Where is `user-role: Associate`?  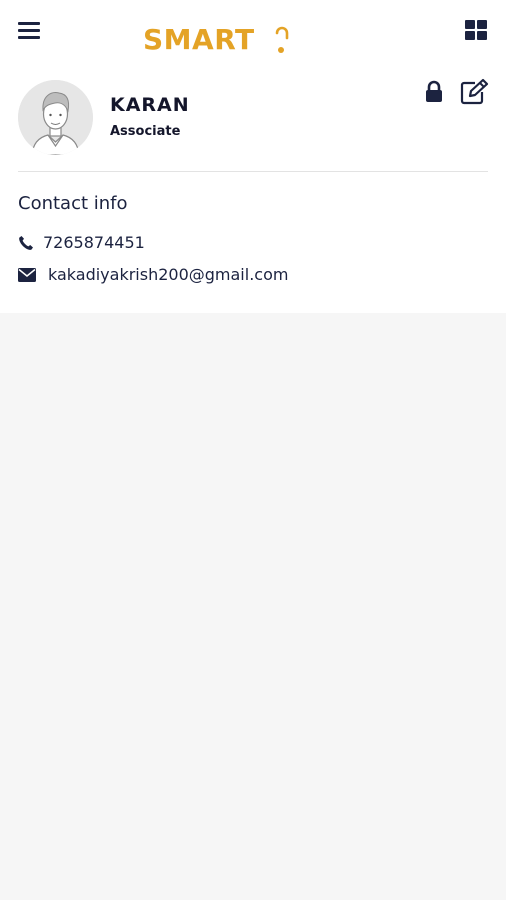 user-role: Associate is located at coordinates (145, 131).